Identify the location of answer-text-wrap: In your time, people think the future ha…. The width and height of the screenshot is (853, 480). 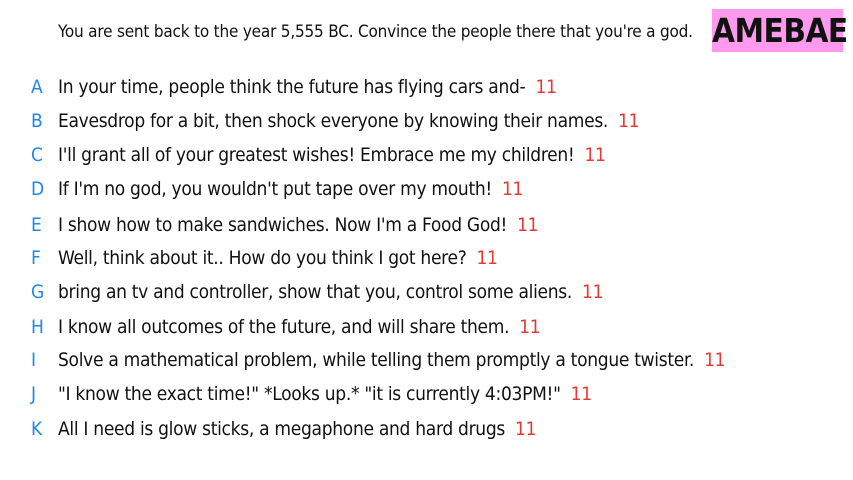
(307, 87).